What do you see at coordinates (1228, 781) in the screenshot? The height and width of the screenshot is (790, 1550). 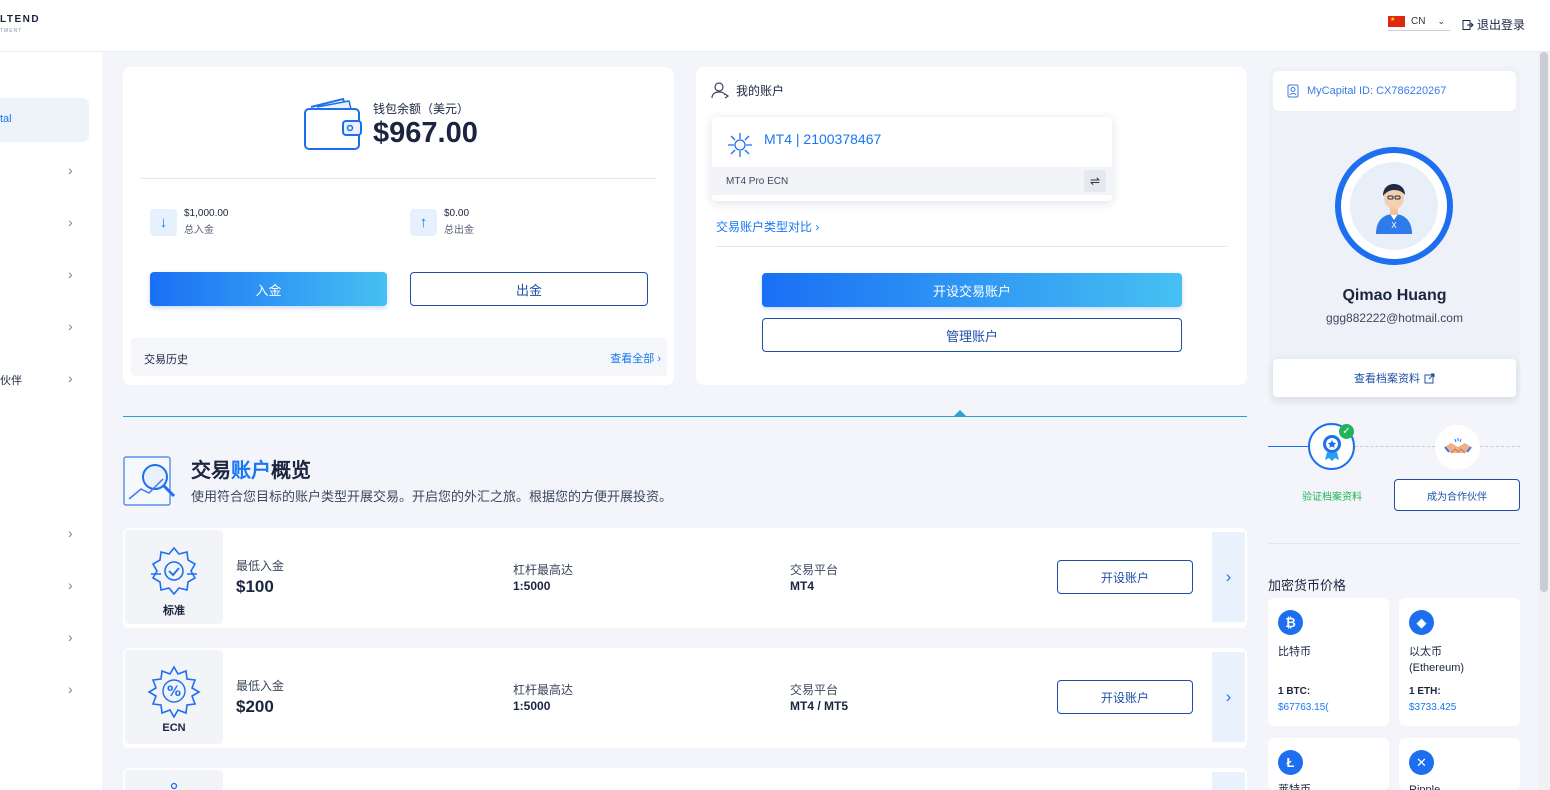 I see `tier-arrow-panel` at bounding box center [1228, 781].